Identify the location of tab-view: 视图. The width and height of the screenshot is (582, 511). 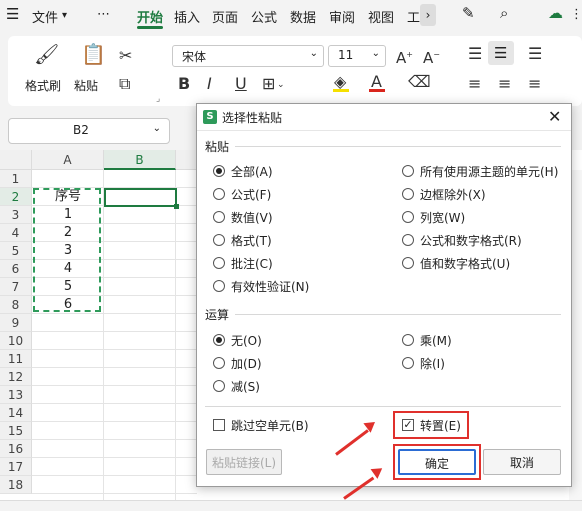
(381, 16).